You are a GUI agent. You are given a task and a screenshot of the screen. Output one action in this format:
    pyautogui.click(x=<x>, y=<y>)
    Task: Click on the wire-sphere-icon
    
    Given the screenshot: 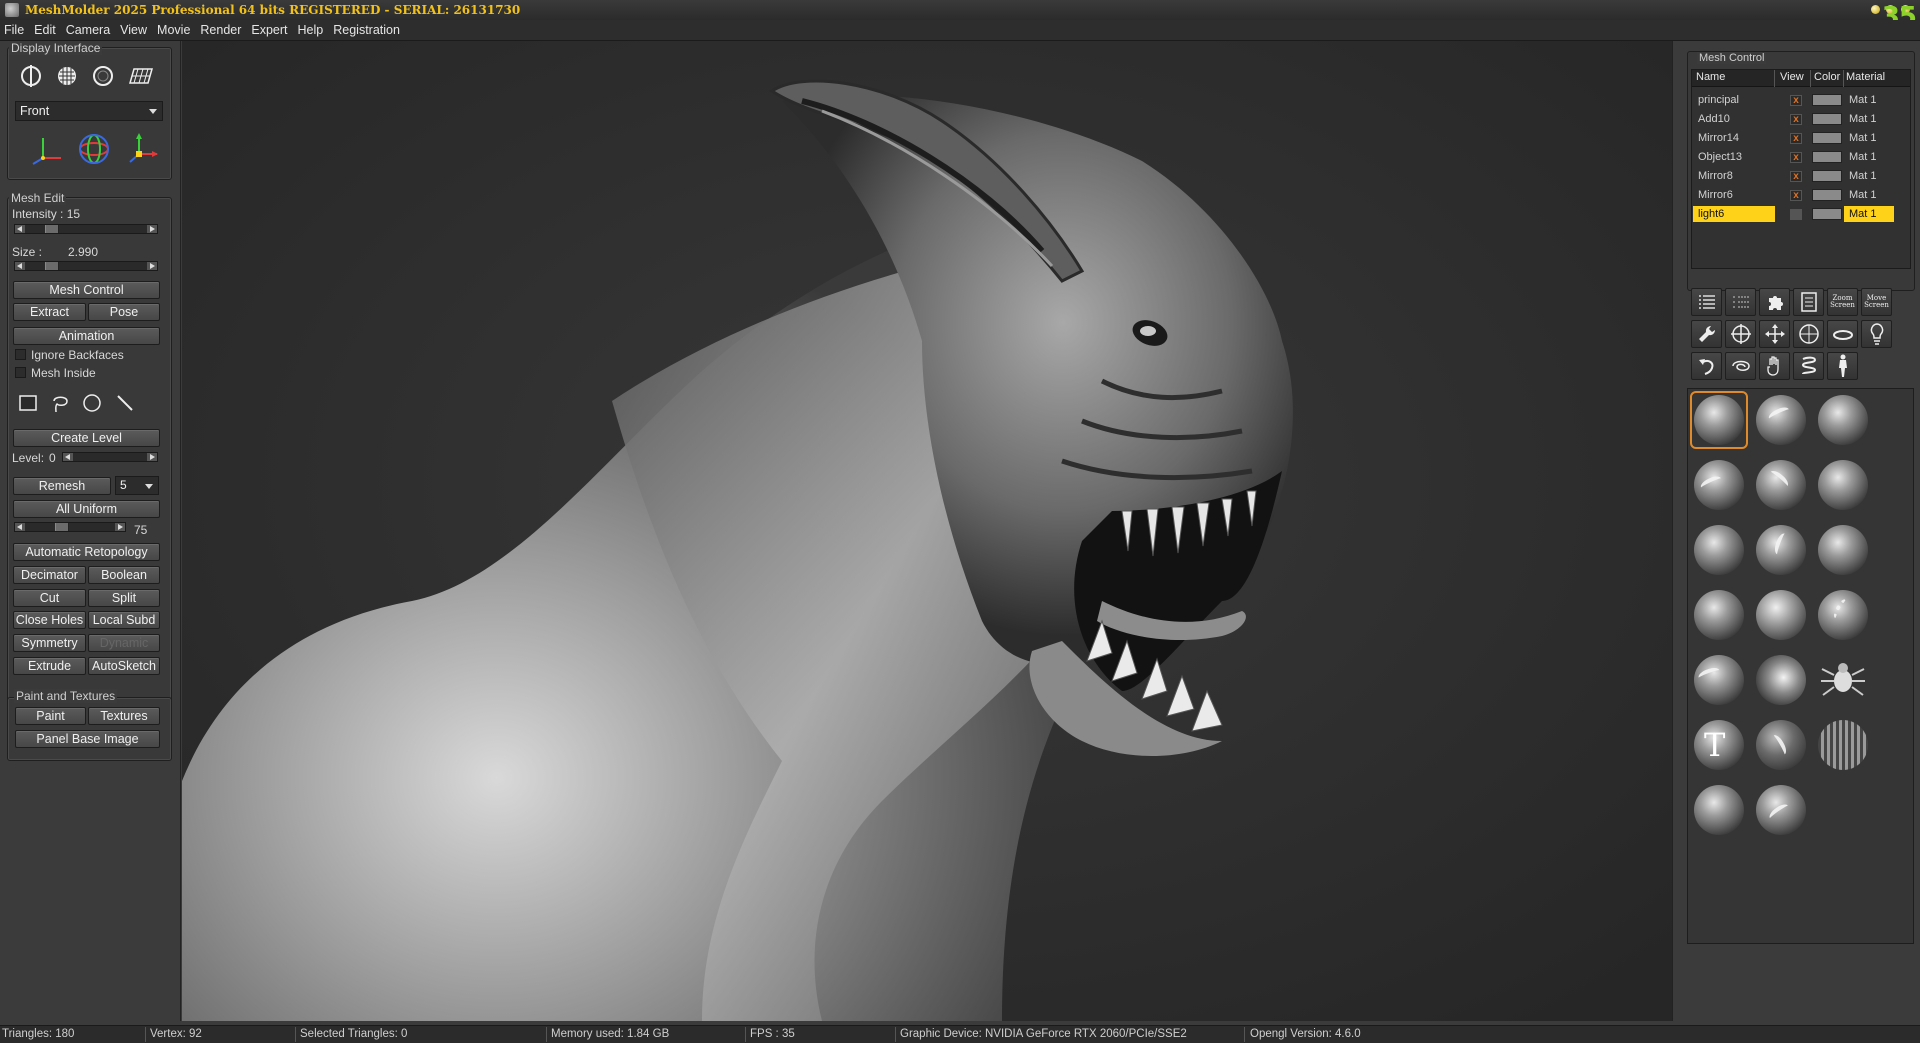 What is the action you would take?
    pyautogui.click(x=103, y=76)
    